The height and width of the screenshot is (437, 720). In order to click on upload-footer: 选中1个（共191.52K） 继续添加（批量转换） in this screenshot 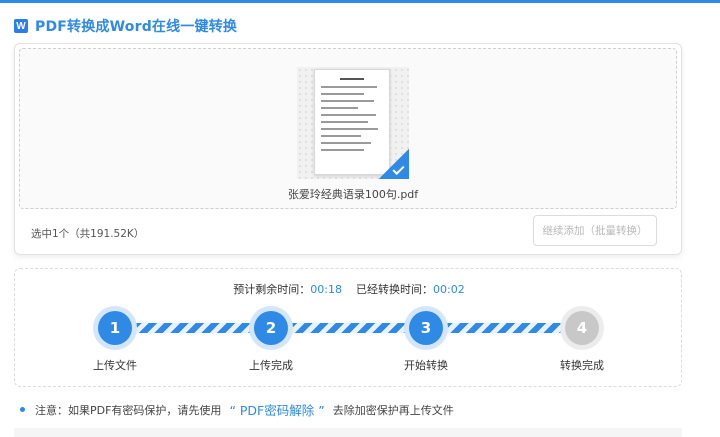, I will do `click(348, 234)`.